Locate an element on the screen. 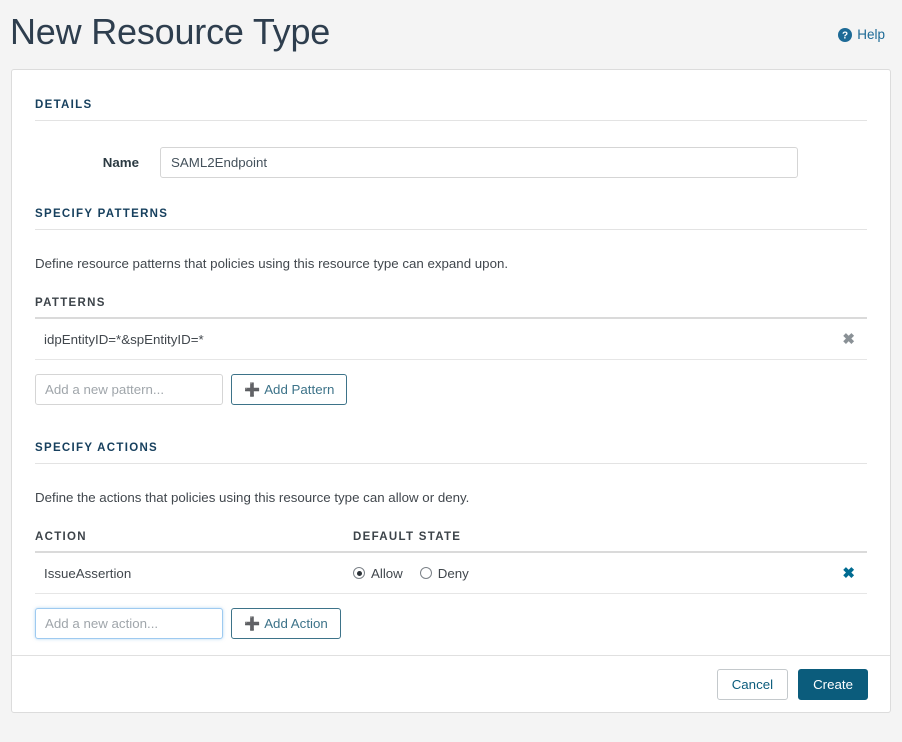 The image size is (902, 742). pattern-value: idpEntityID=*&spEntityID=* is located at coordinates (124, 339).